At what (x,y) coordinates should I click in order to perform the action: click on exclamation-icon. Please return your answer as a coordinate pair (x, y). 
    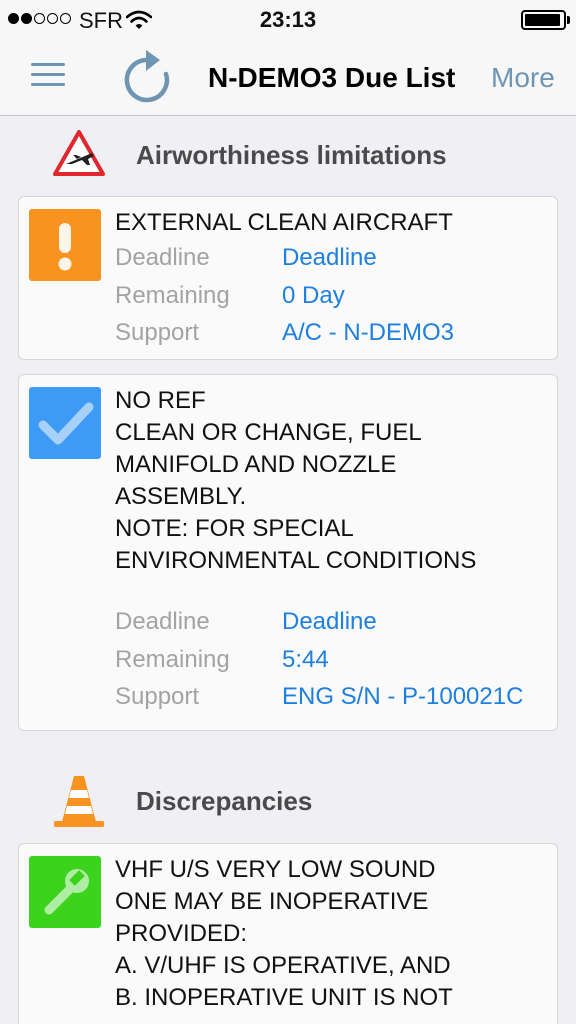
    Looking at the image, I should click on (65, 245).